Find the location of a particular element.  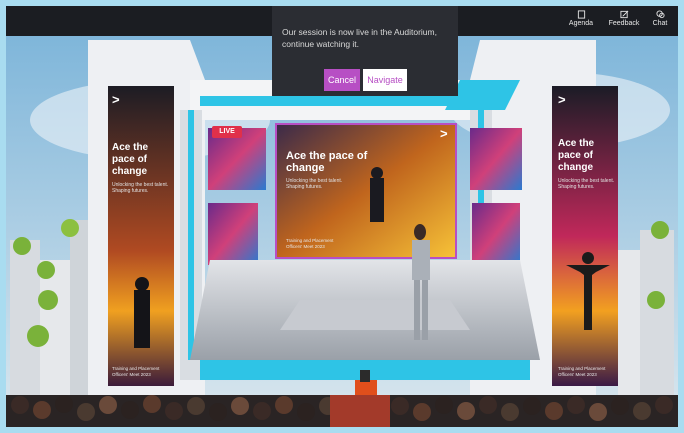

navigate-button: Navigate is located at coordinates (385, 80).